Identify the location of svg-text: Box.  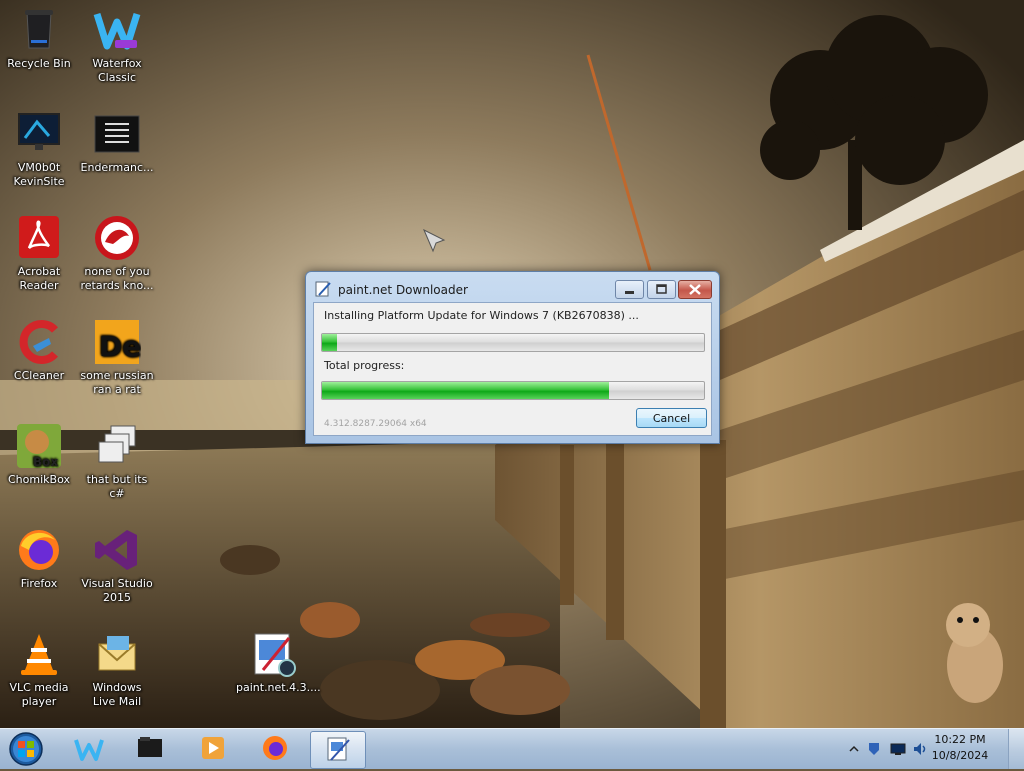
(45, 462).